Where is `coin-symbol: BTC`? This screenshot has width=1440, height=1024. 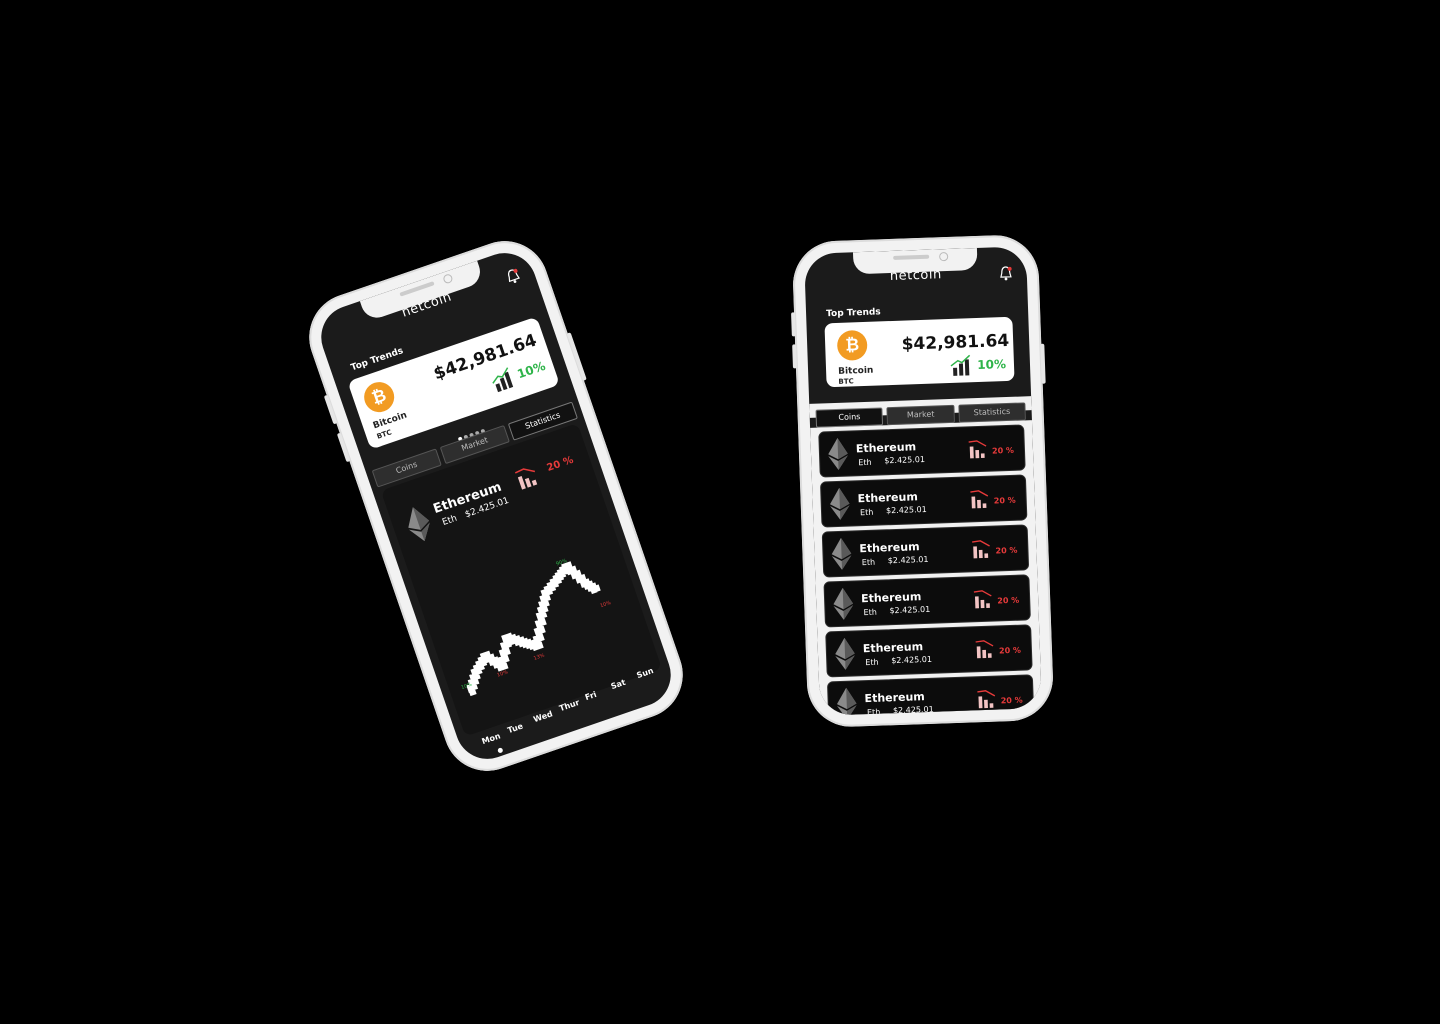 coin-symbol: BTC is located at coordinates (846, 381).